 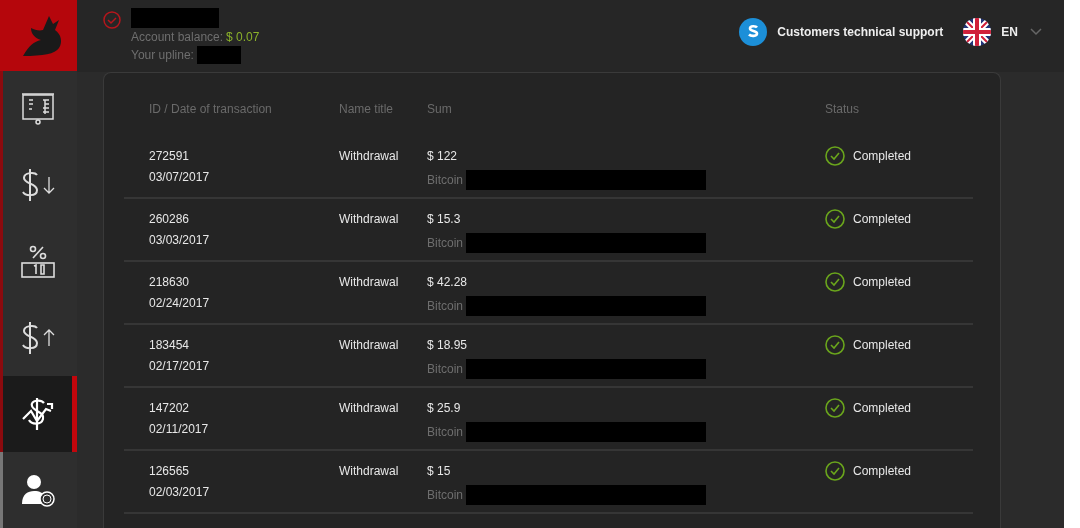 I want to click on transaction-sum: $ 15.3, so click(x=444, y=219).